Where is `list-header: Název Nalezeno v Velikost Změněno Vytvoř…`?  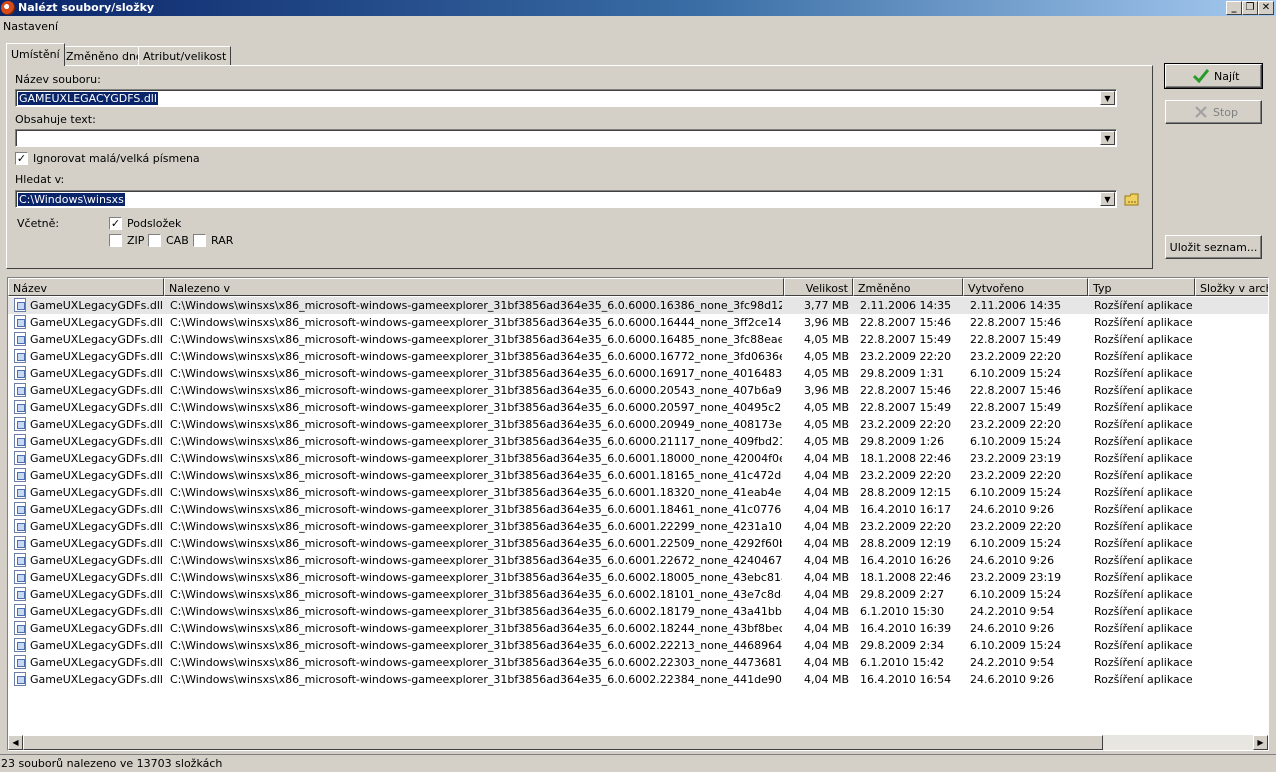 list-header: Název Nalezeno v Velikost Změněno Vytvoř… is located at coordinates (638, 287).